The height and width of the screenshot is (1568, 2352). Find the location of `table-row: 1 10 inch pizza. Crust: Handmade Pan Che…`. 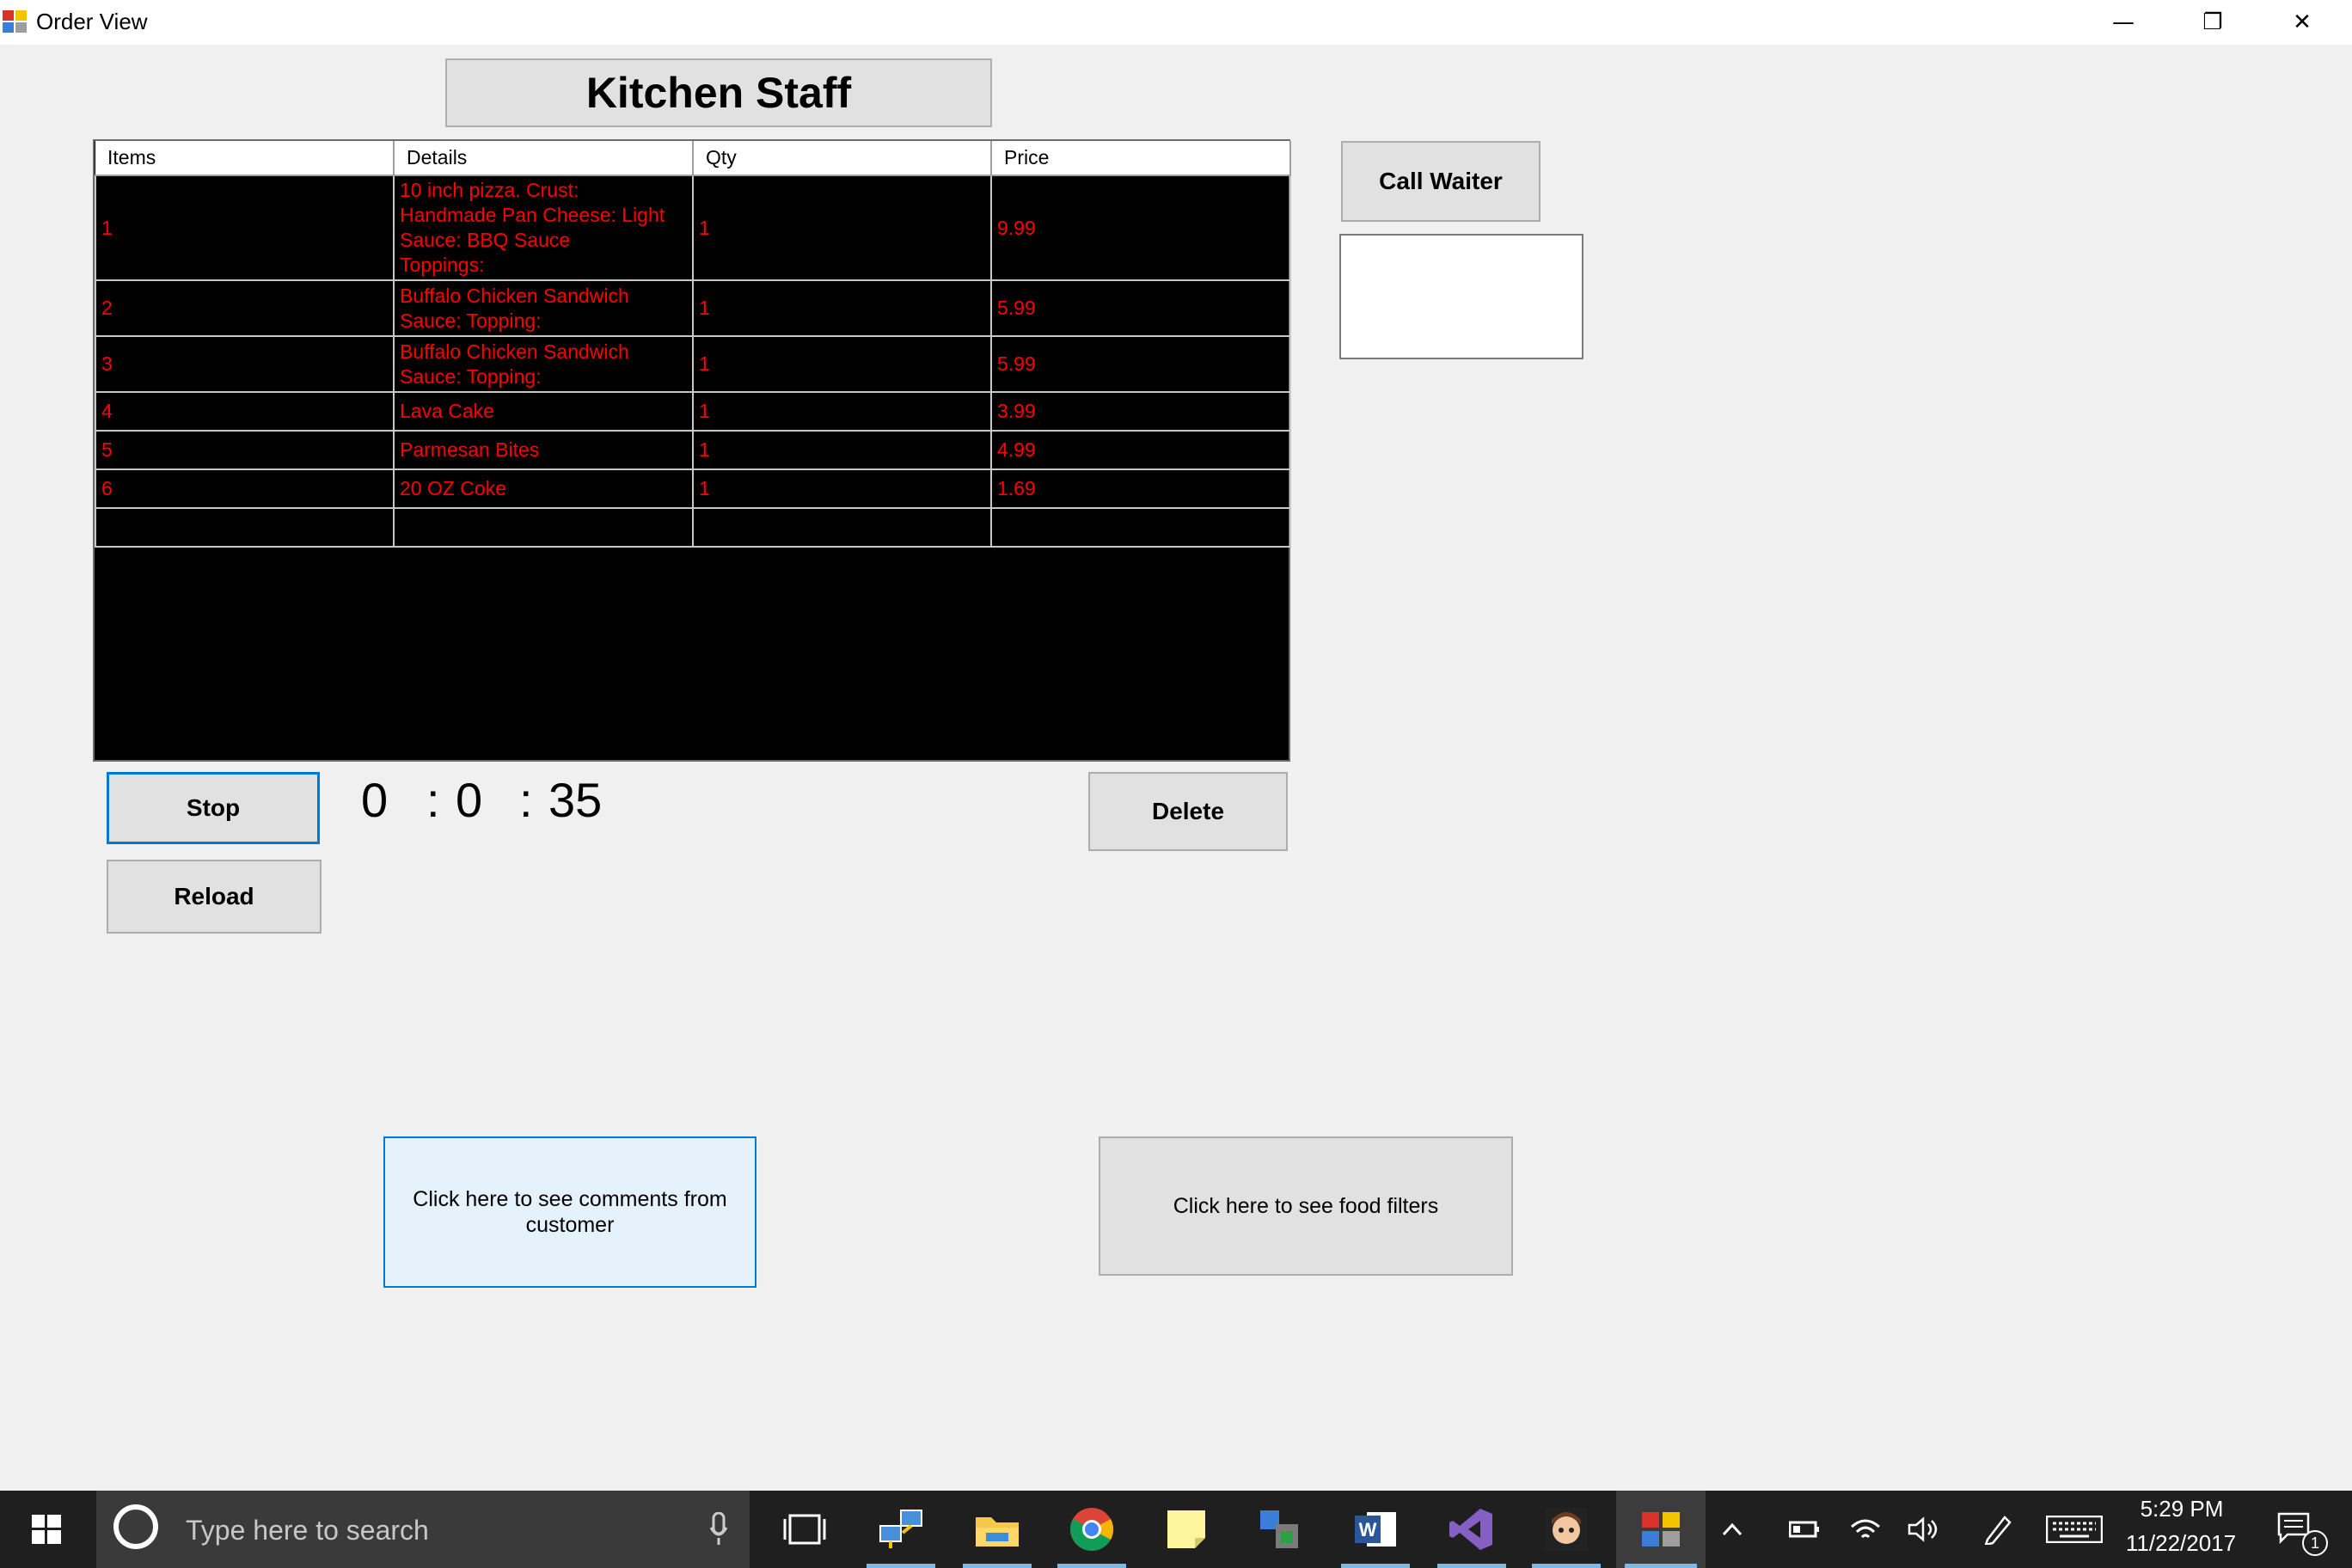

table-row: 1 10 inch pizza. Crust: Handmade Pan Che… is located at coordinates (693, 228).